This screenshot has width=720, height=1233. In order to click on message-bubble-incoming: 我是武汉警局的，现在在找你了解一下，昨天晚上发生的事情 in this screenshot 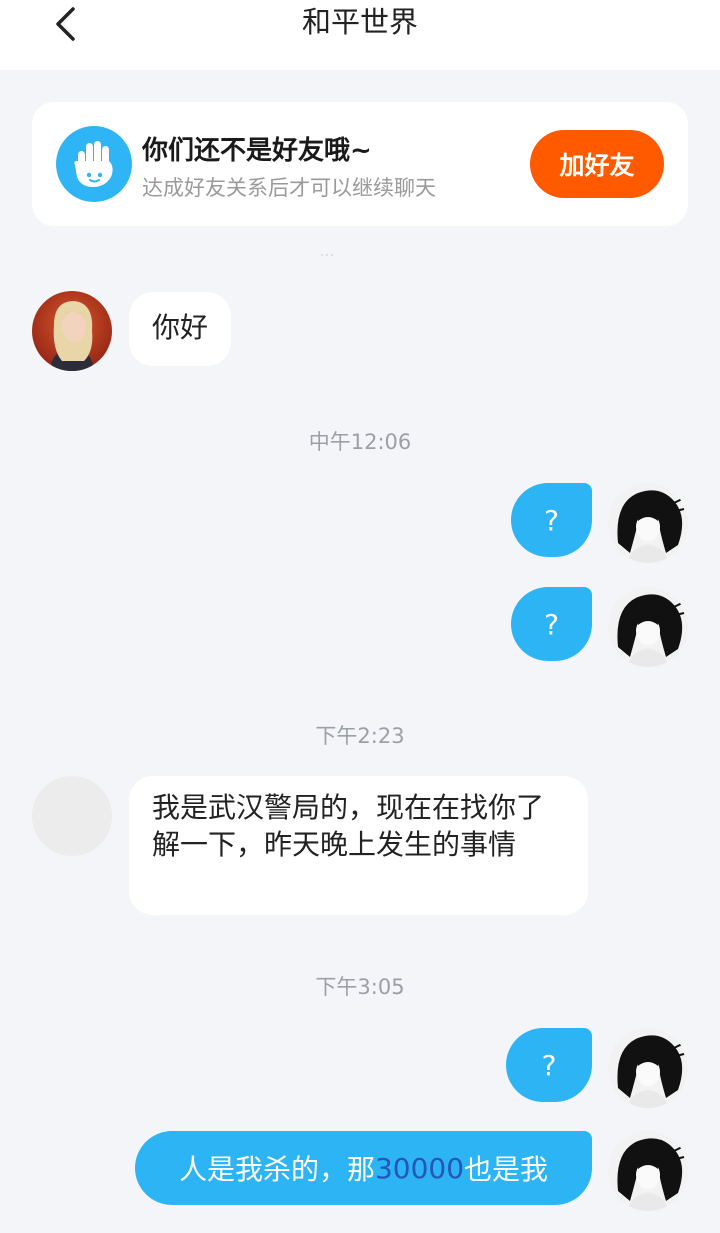, I will do `click(358, 845)`.